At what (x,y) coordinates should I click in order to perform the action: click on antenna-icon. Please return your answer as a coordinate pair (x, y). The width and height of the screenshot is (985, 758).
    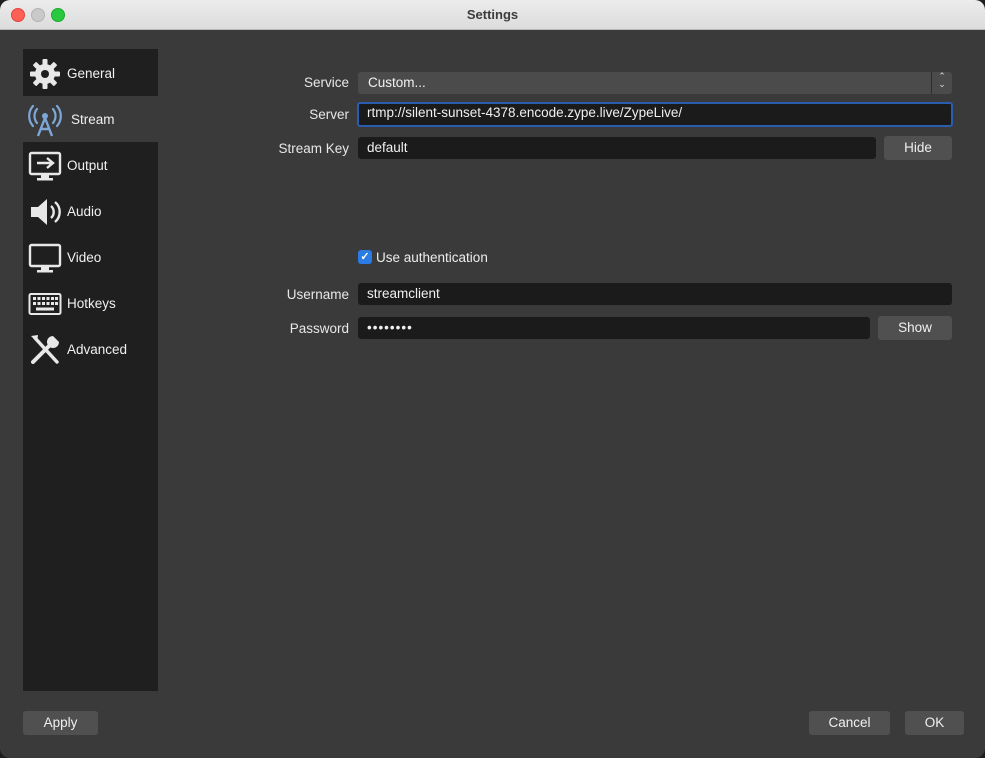
    Looking at the image, I should click on (45, 120).